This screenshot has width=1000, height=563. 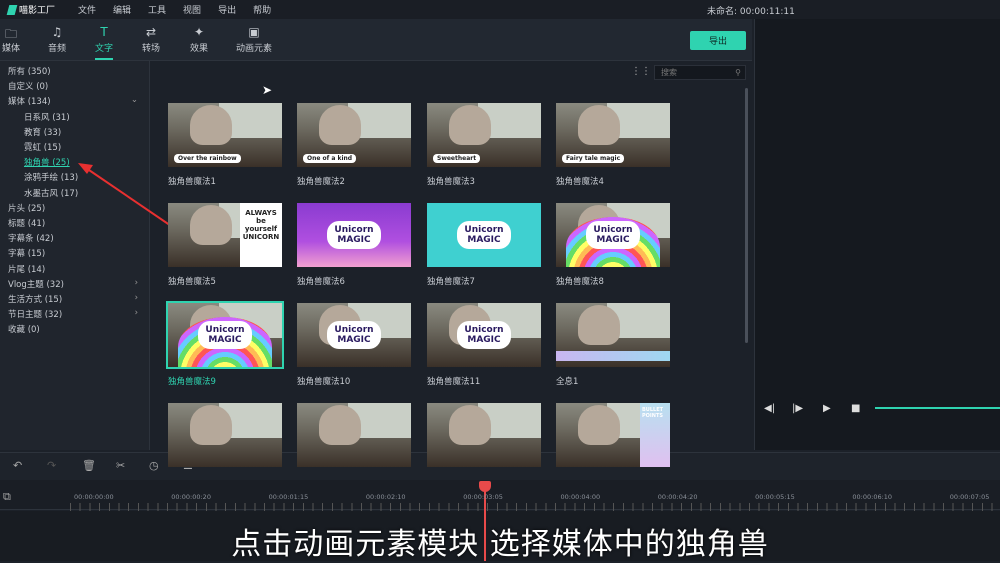 I want to click on category-item: 自定义 (0), so click(x=73, y=86).